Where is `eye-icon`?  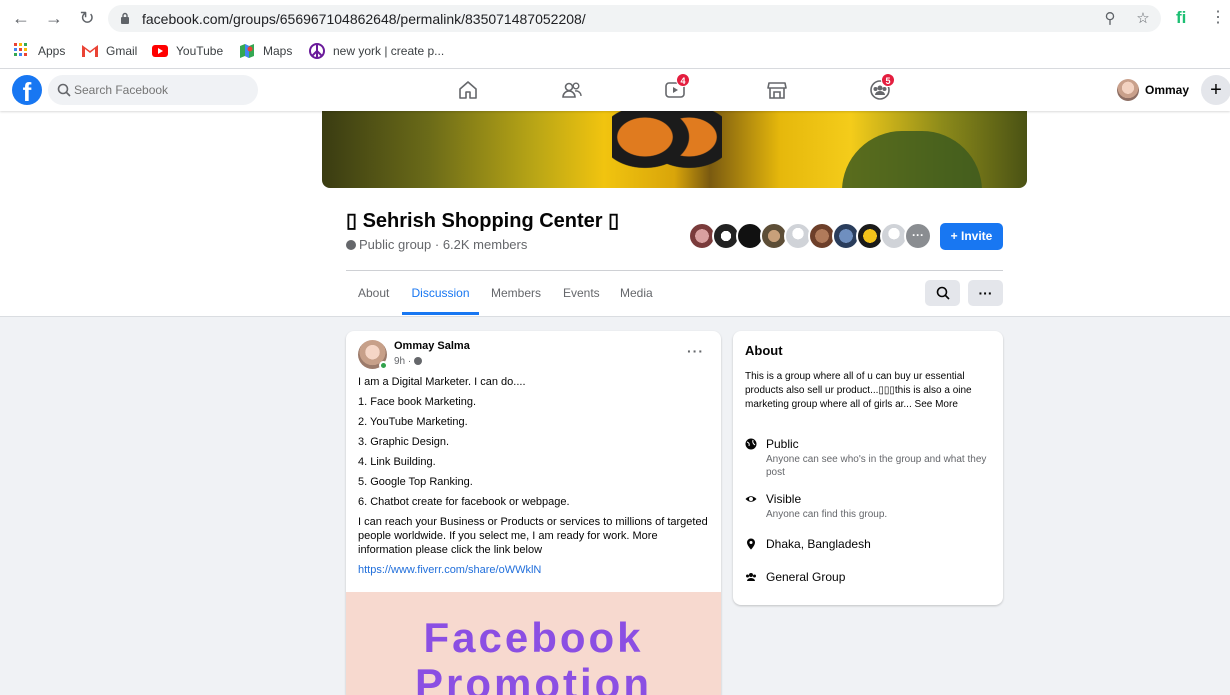 eye-icon is located at coordinates (751, 499).